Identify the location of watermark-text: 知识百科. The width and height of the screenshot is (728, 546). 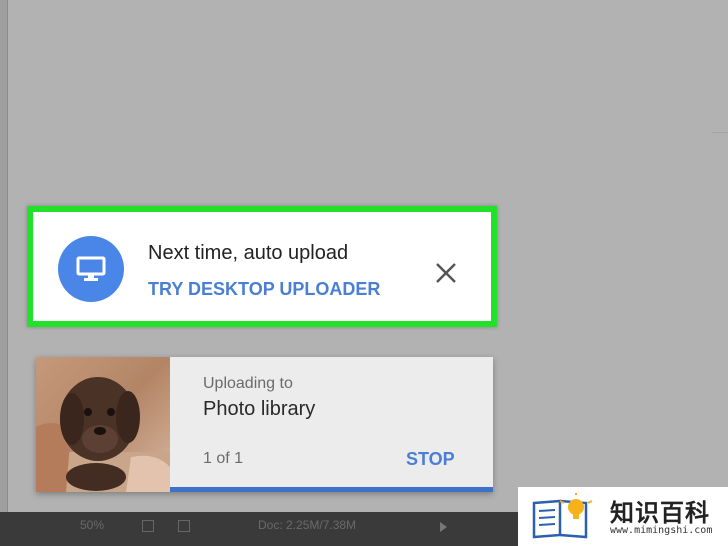
(660, 513).